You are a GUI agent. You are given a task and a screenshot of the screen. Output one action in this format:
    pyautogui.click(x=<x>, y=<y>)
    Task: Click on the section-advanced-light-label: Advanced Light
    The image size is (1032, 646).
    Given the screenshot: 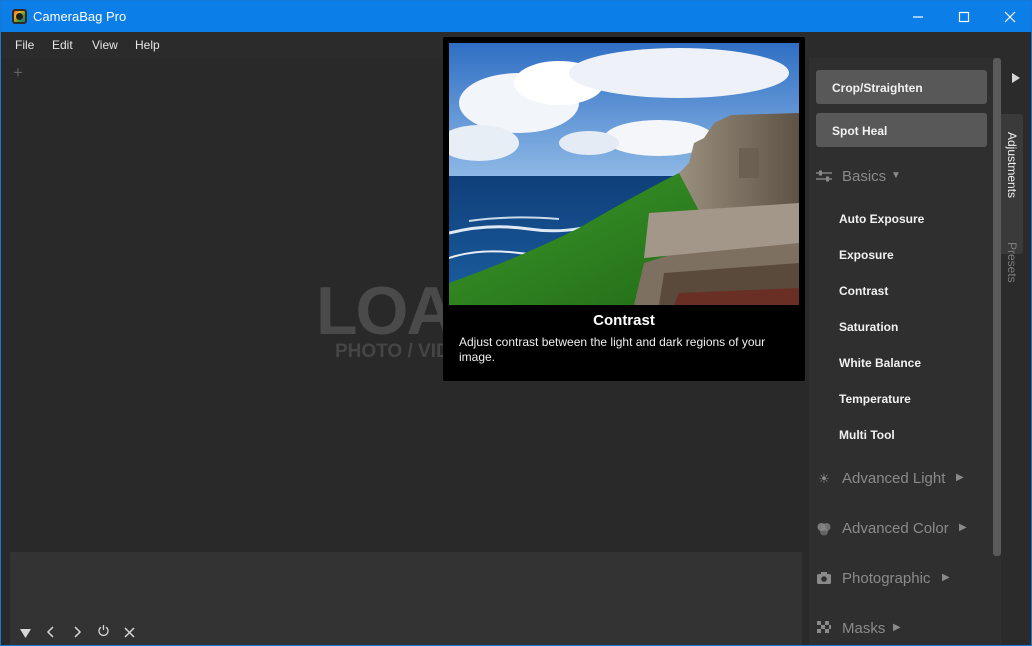 What is the action you would take?
    pyautogui.click(x=894, y=478)
    